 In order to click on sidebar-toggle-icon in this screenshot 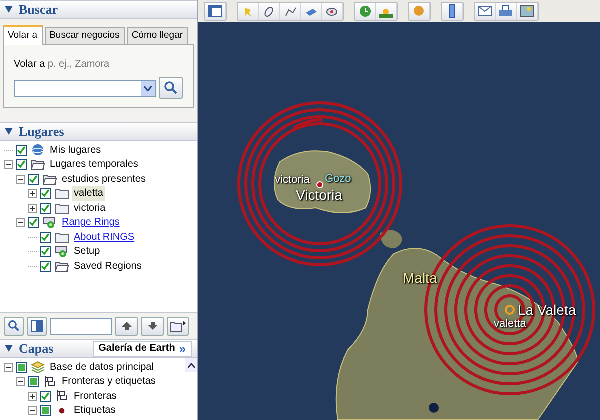, I will do `click(215, 11)`.